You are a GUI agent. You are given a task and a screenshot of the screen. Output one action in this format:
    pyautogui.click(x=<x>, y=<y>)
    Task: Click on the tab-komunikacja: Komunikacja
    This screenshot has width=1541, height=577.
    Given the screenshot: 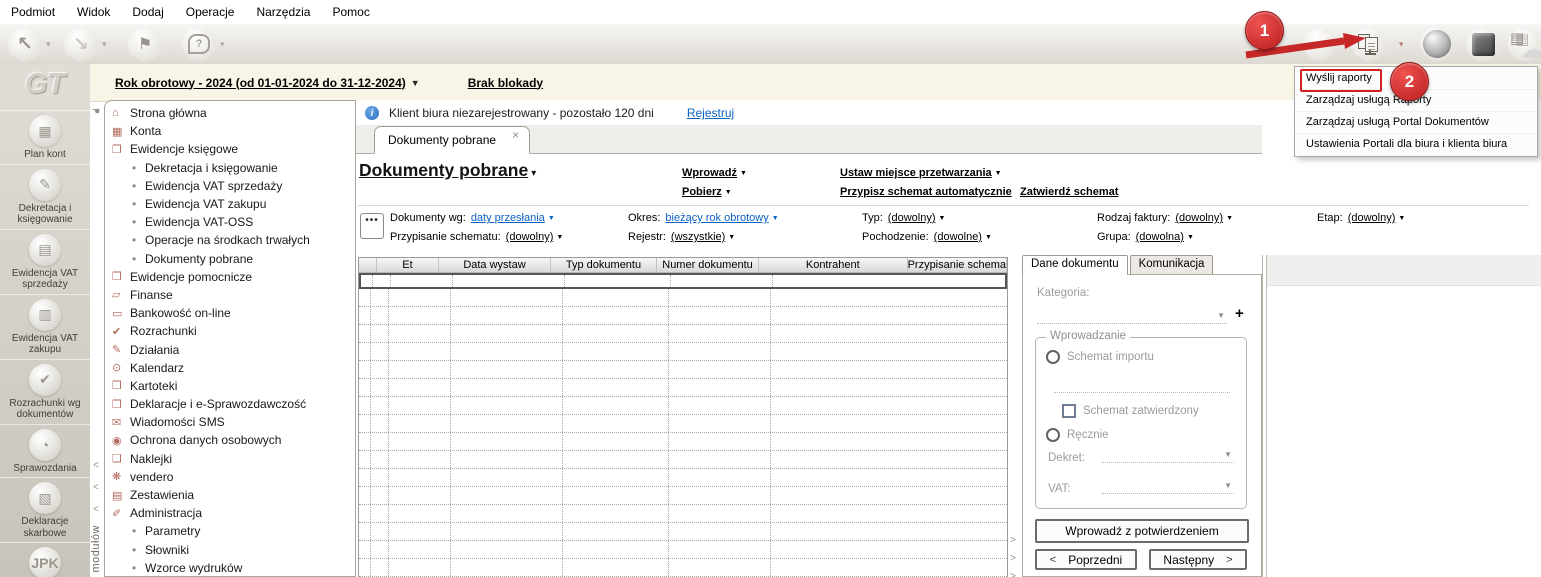 What is the action you would take?
    pyautogui.click(x=1171, y=265)
    